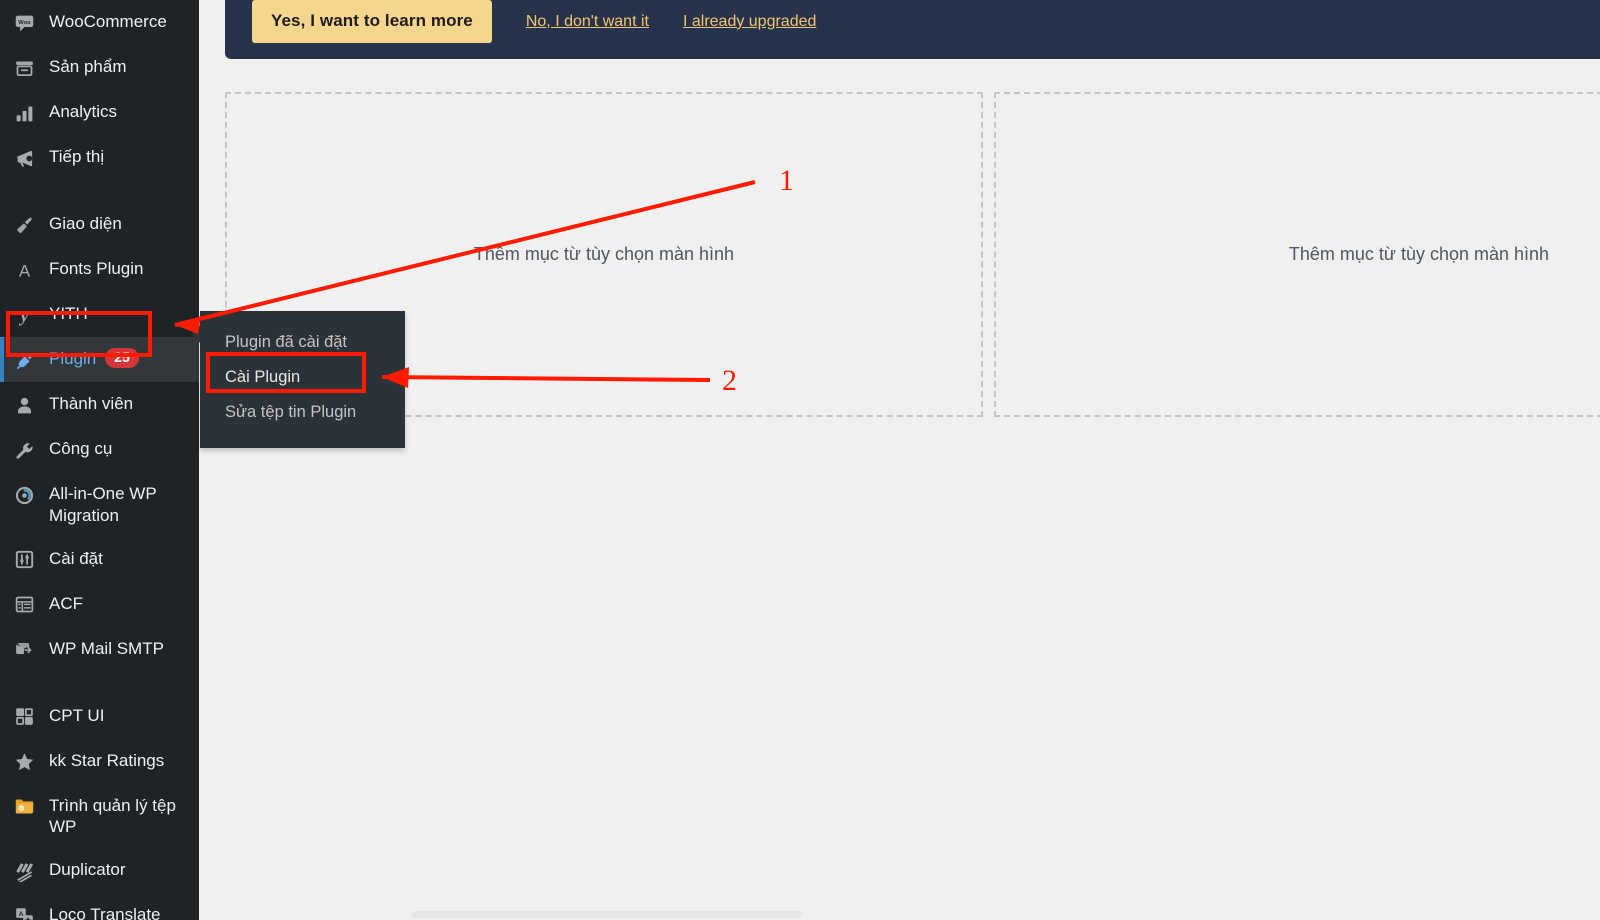 Image resolution: width=1600 pixels, height=920 pixels. I want to click on sidebar-item-plugin: Plugin 25, so click(99, 359).